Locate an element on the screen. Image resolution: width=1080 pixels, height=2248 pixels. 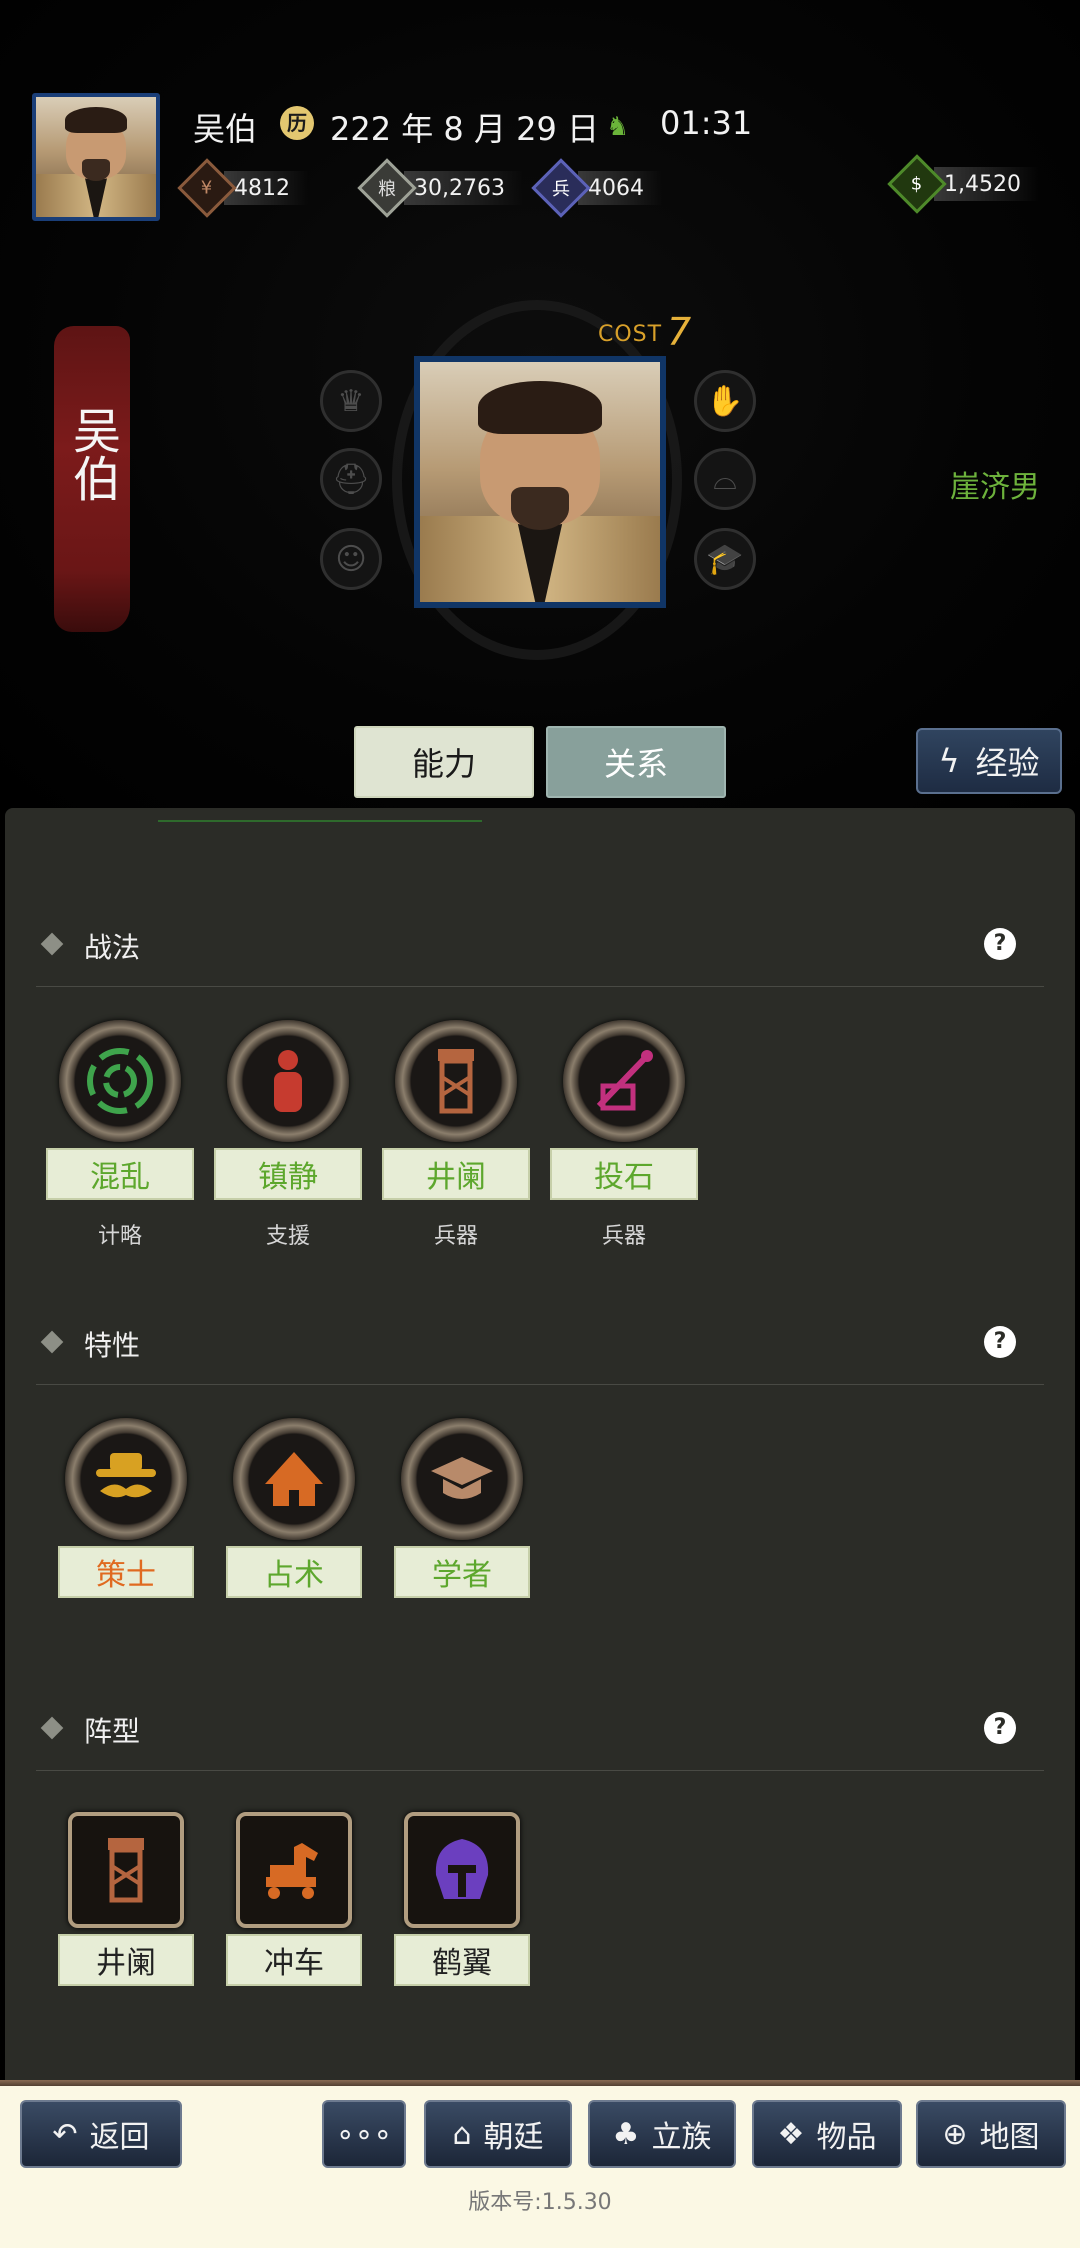
resource-rice-value: 30,2763 is located at coordinates (463, 188).